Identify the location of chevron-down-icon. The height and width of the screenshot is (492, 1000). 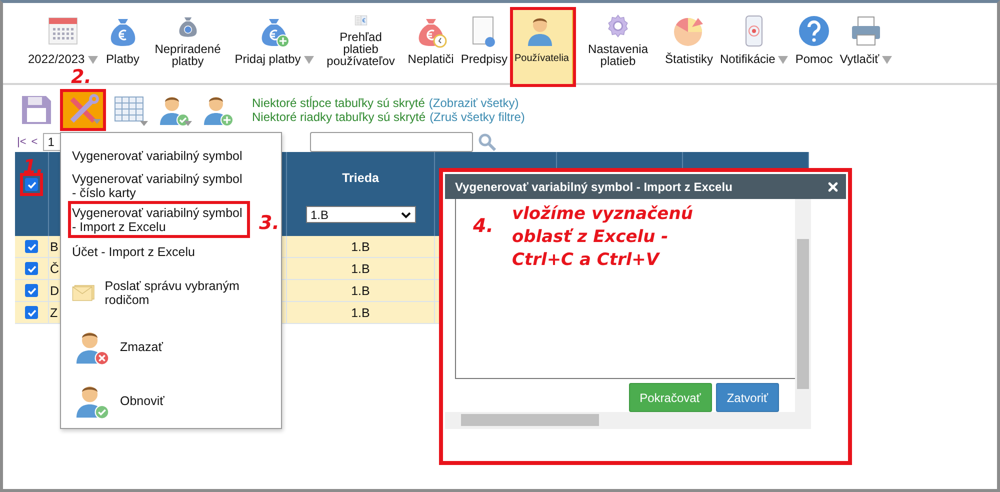
(405, 214).